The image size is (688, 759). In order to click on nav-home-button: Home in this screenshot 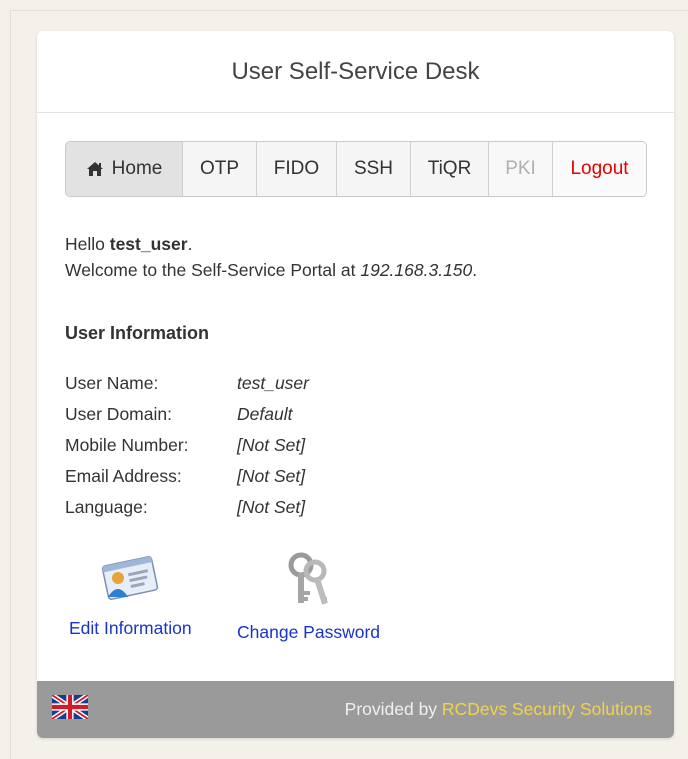, I will do `click(124, 169)`.